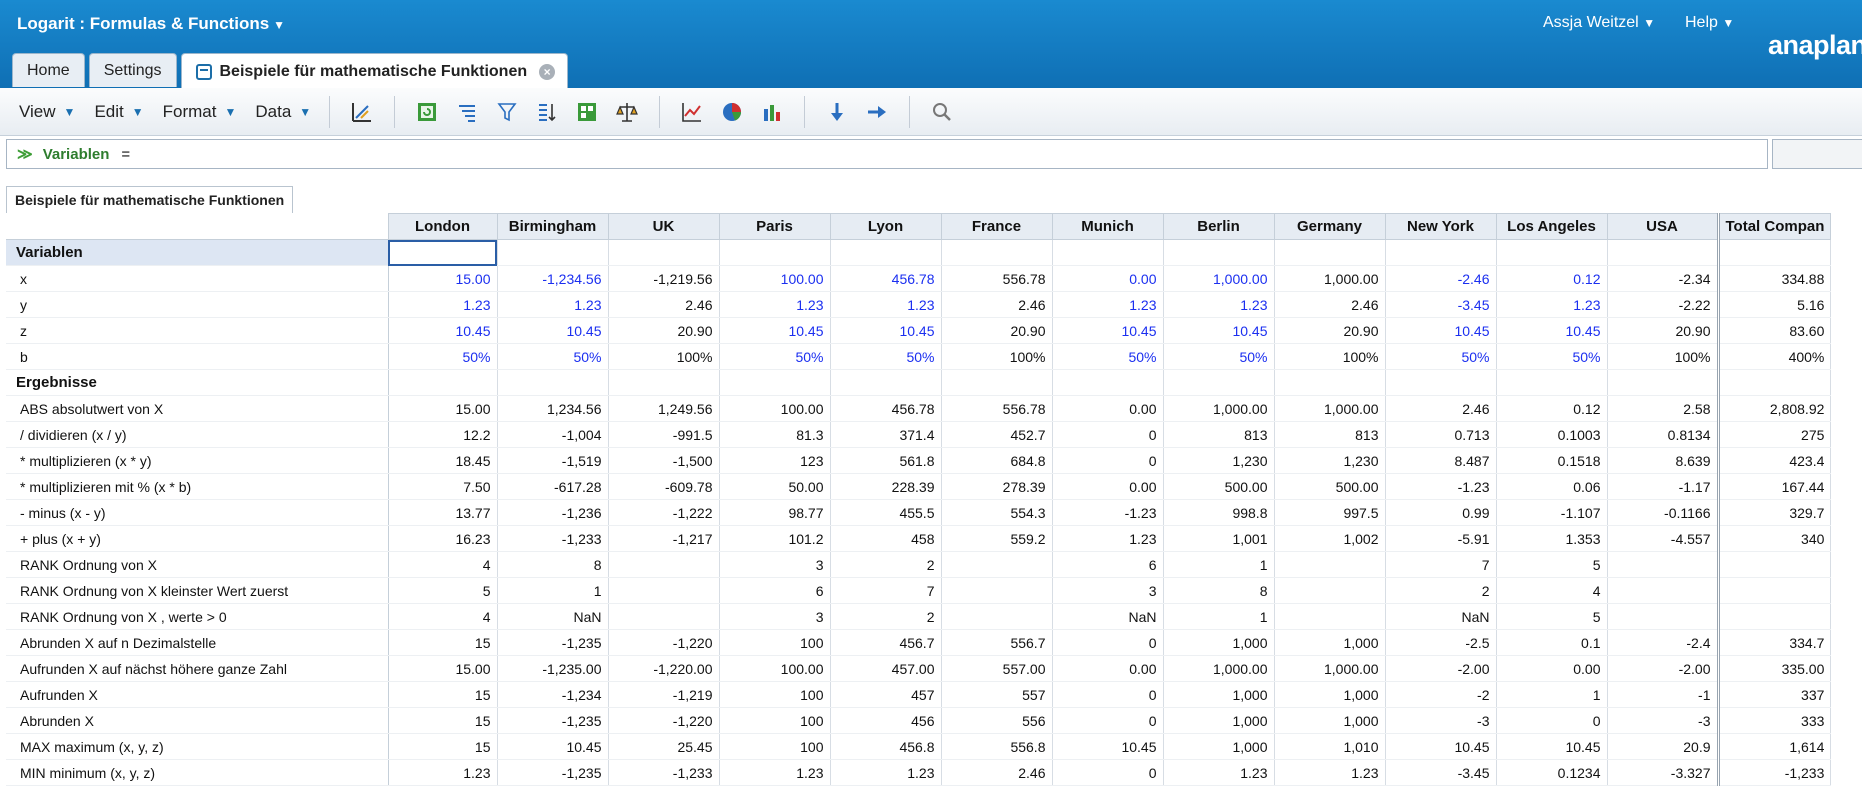 The image size is (1862, 800). Describe the element at coordinates (1330, 538) in the screenshot. I see `grid-cell: 1,002` at that location.